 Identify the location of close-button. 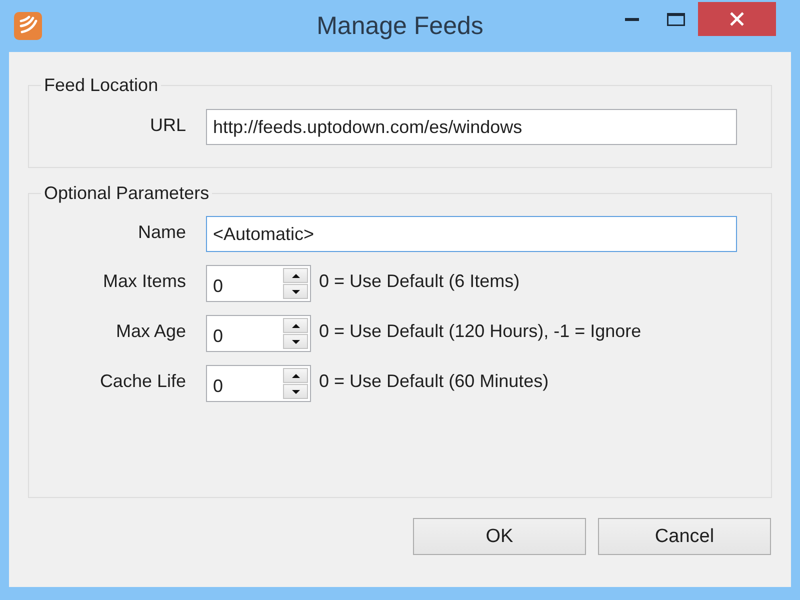
(737, 19).